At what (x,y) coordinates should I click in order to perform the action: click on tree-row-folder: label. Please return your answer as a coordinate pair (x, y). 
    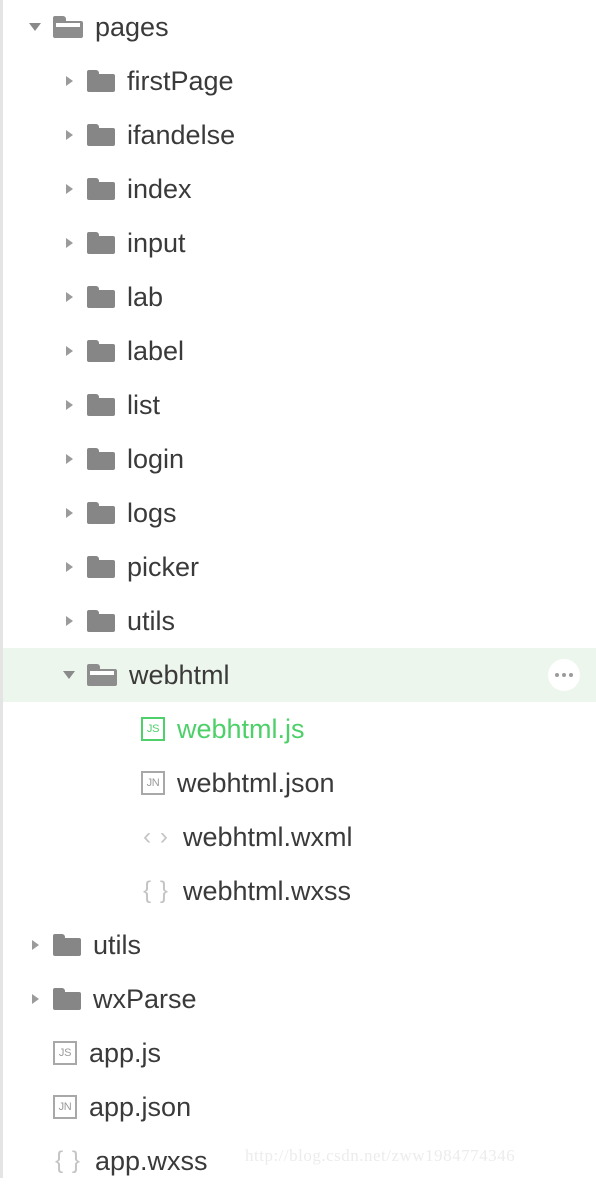
    Looking at the image, I should click on (299, 351).